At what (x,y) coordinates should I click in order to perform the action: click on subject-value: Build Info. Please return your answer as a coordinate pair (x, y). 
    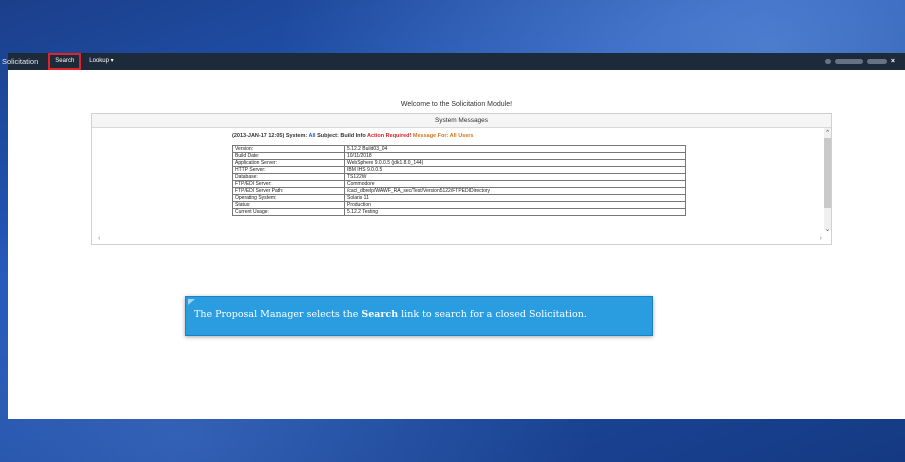
    Looking at the image, I should click on (353, 136).